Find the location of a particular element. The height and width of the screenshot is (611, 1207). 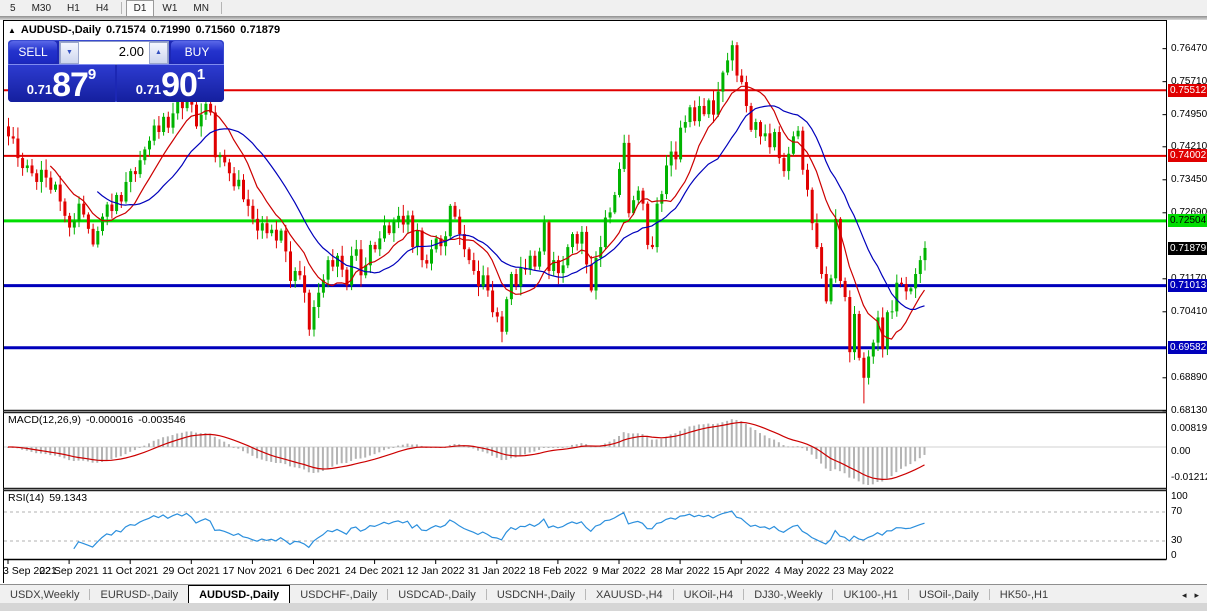

volume-spinner: ▼ 2.00 ▲ is located at coordinates (114, 53).